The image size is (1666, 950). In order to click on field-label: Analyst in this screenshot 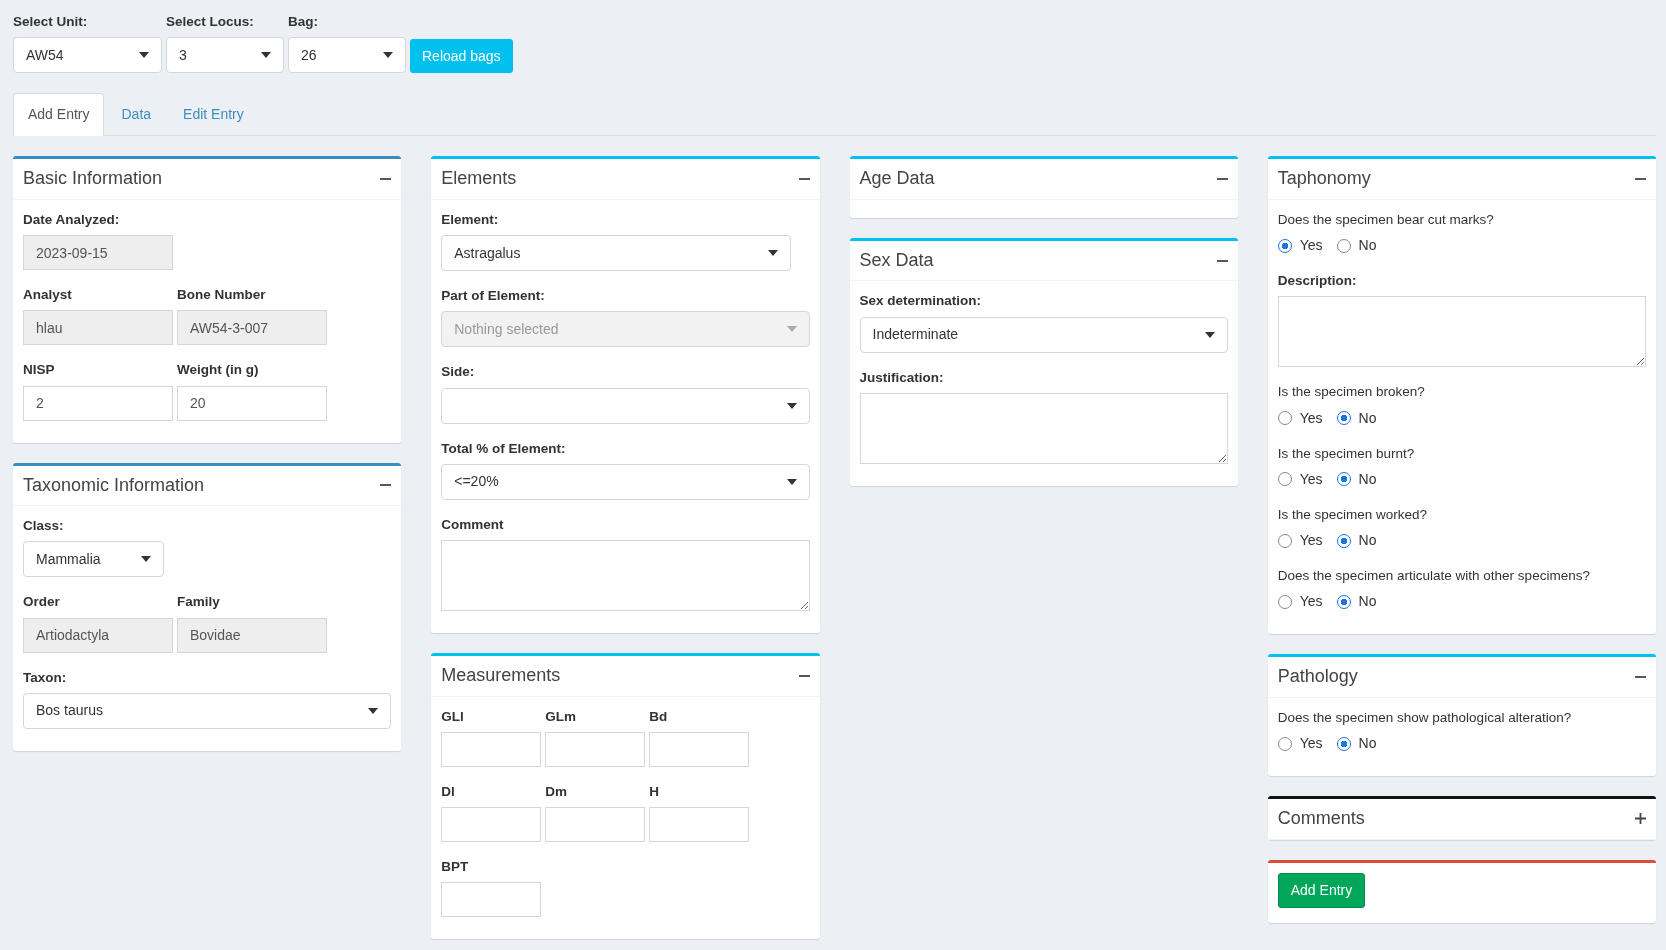, I will do `click(48, 295)`.